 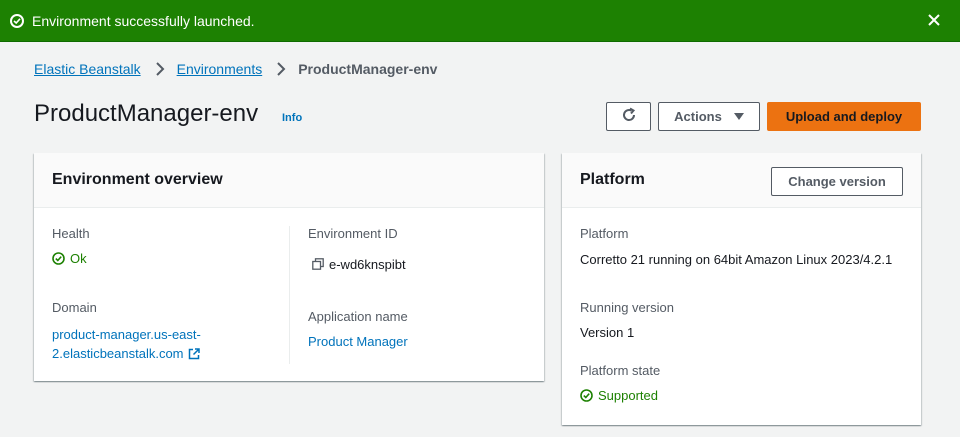 I want to click on refresh-button, so click(x=628, y=116).